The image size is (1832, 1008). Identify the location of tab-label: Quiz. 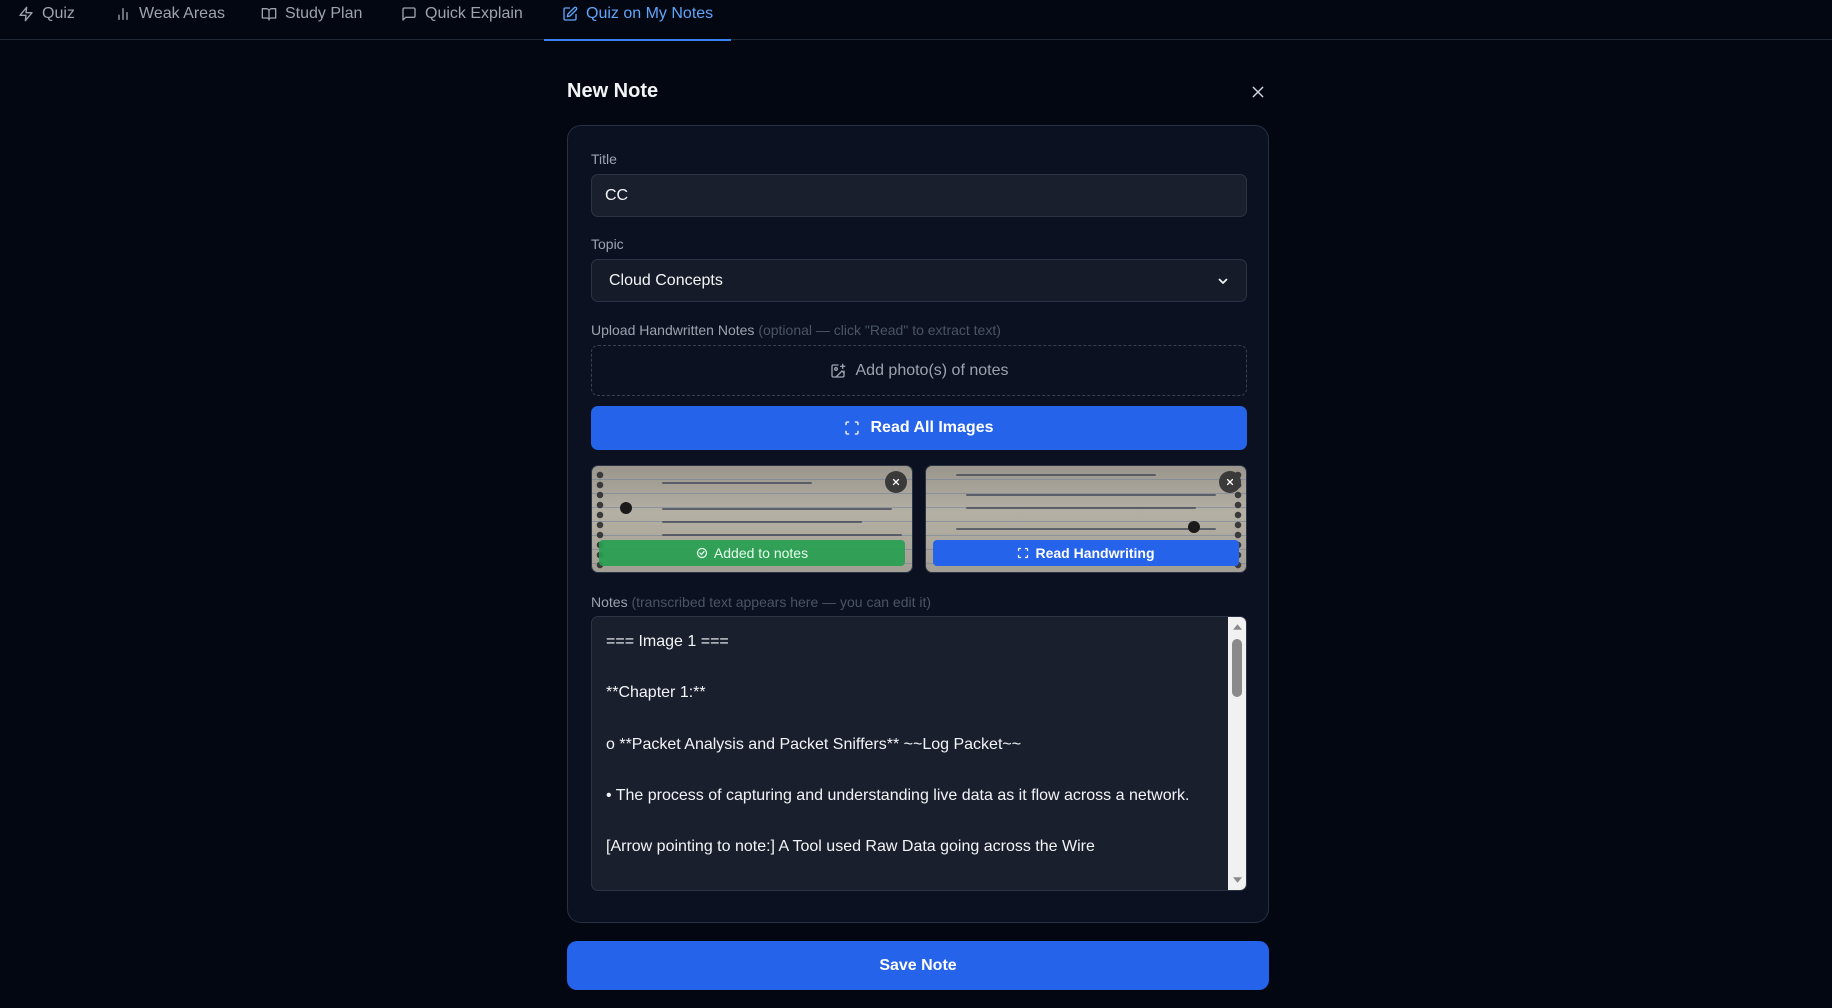
(58, 13).